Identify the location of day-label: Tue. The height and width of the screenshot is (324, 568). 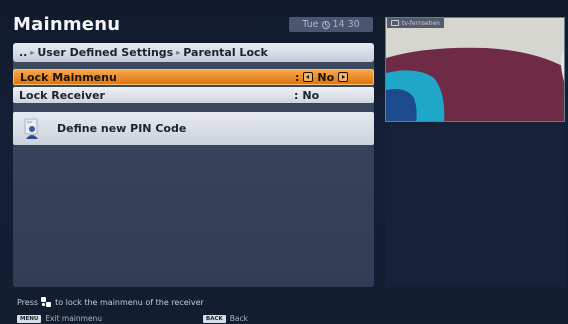
(310, 24).